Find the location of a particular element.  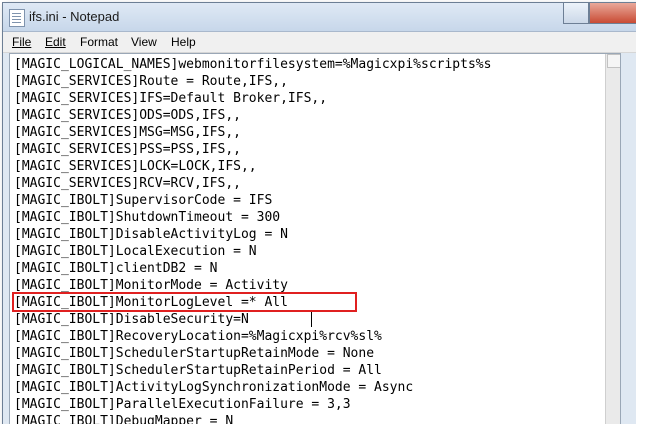

text-line: [MAGIC_IBOLT]clientDB2 = N is located at coordinates (116, 268).